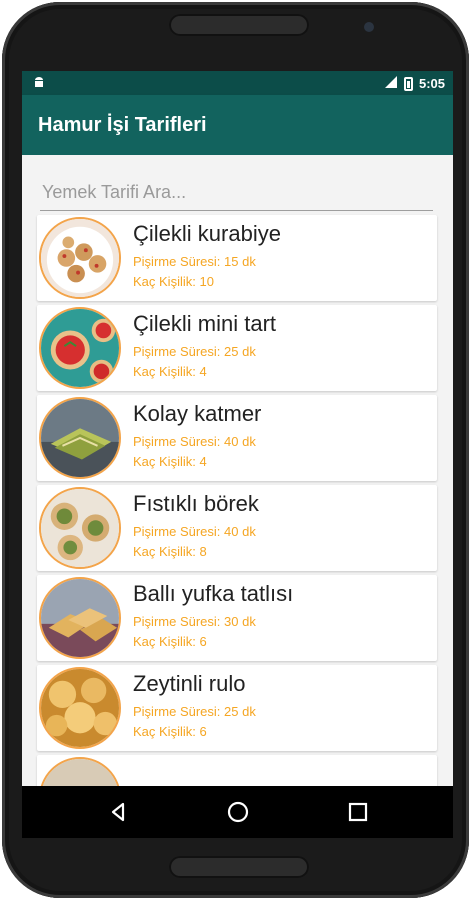 This screenshot has width=471, height=900. I want to click on recipe-name: Kolay katmer, so click(197, 413).